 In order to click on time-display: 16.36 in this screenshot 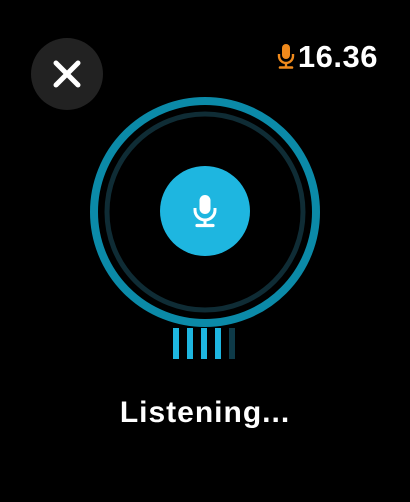, I will do `click(337, 56)`.